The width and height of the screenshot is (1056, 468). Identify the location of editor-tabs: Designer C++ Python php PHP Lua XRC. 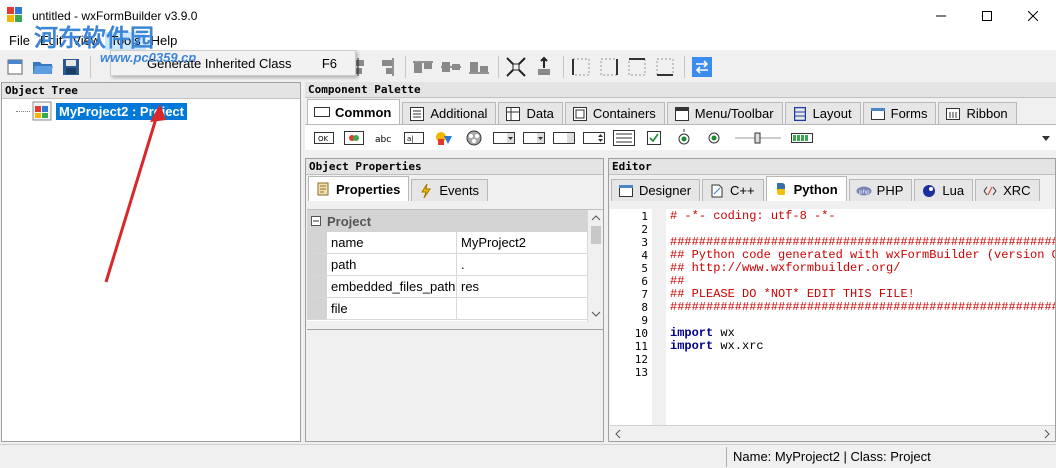
(832, 188).